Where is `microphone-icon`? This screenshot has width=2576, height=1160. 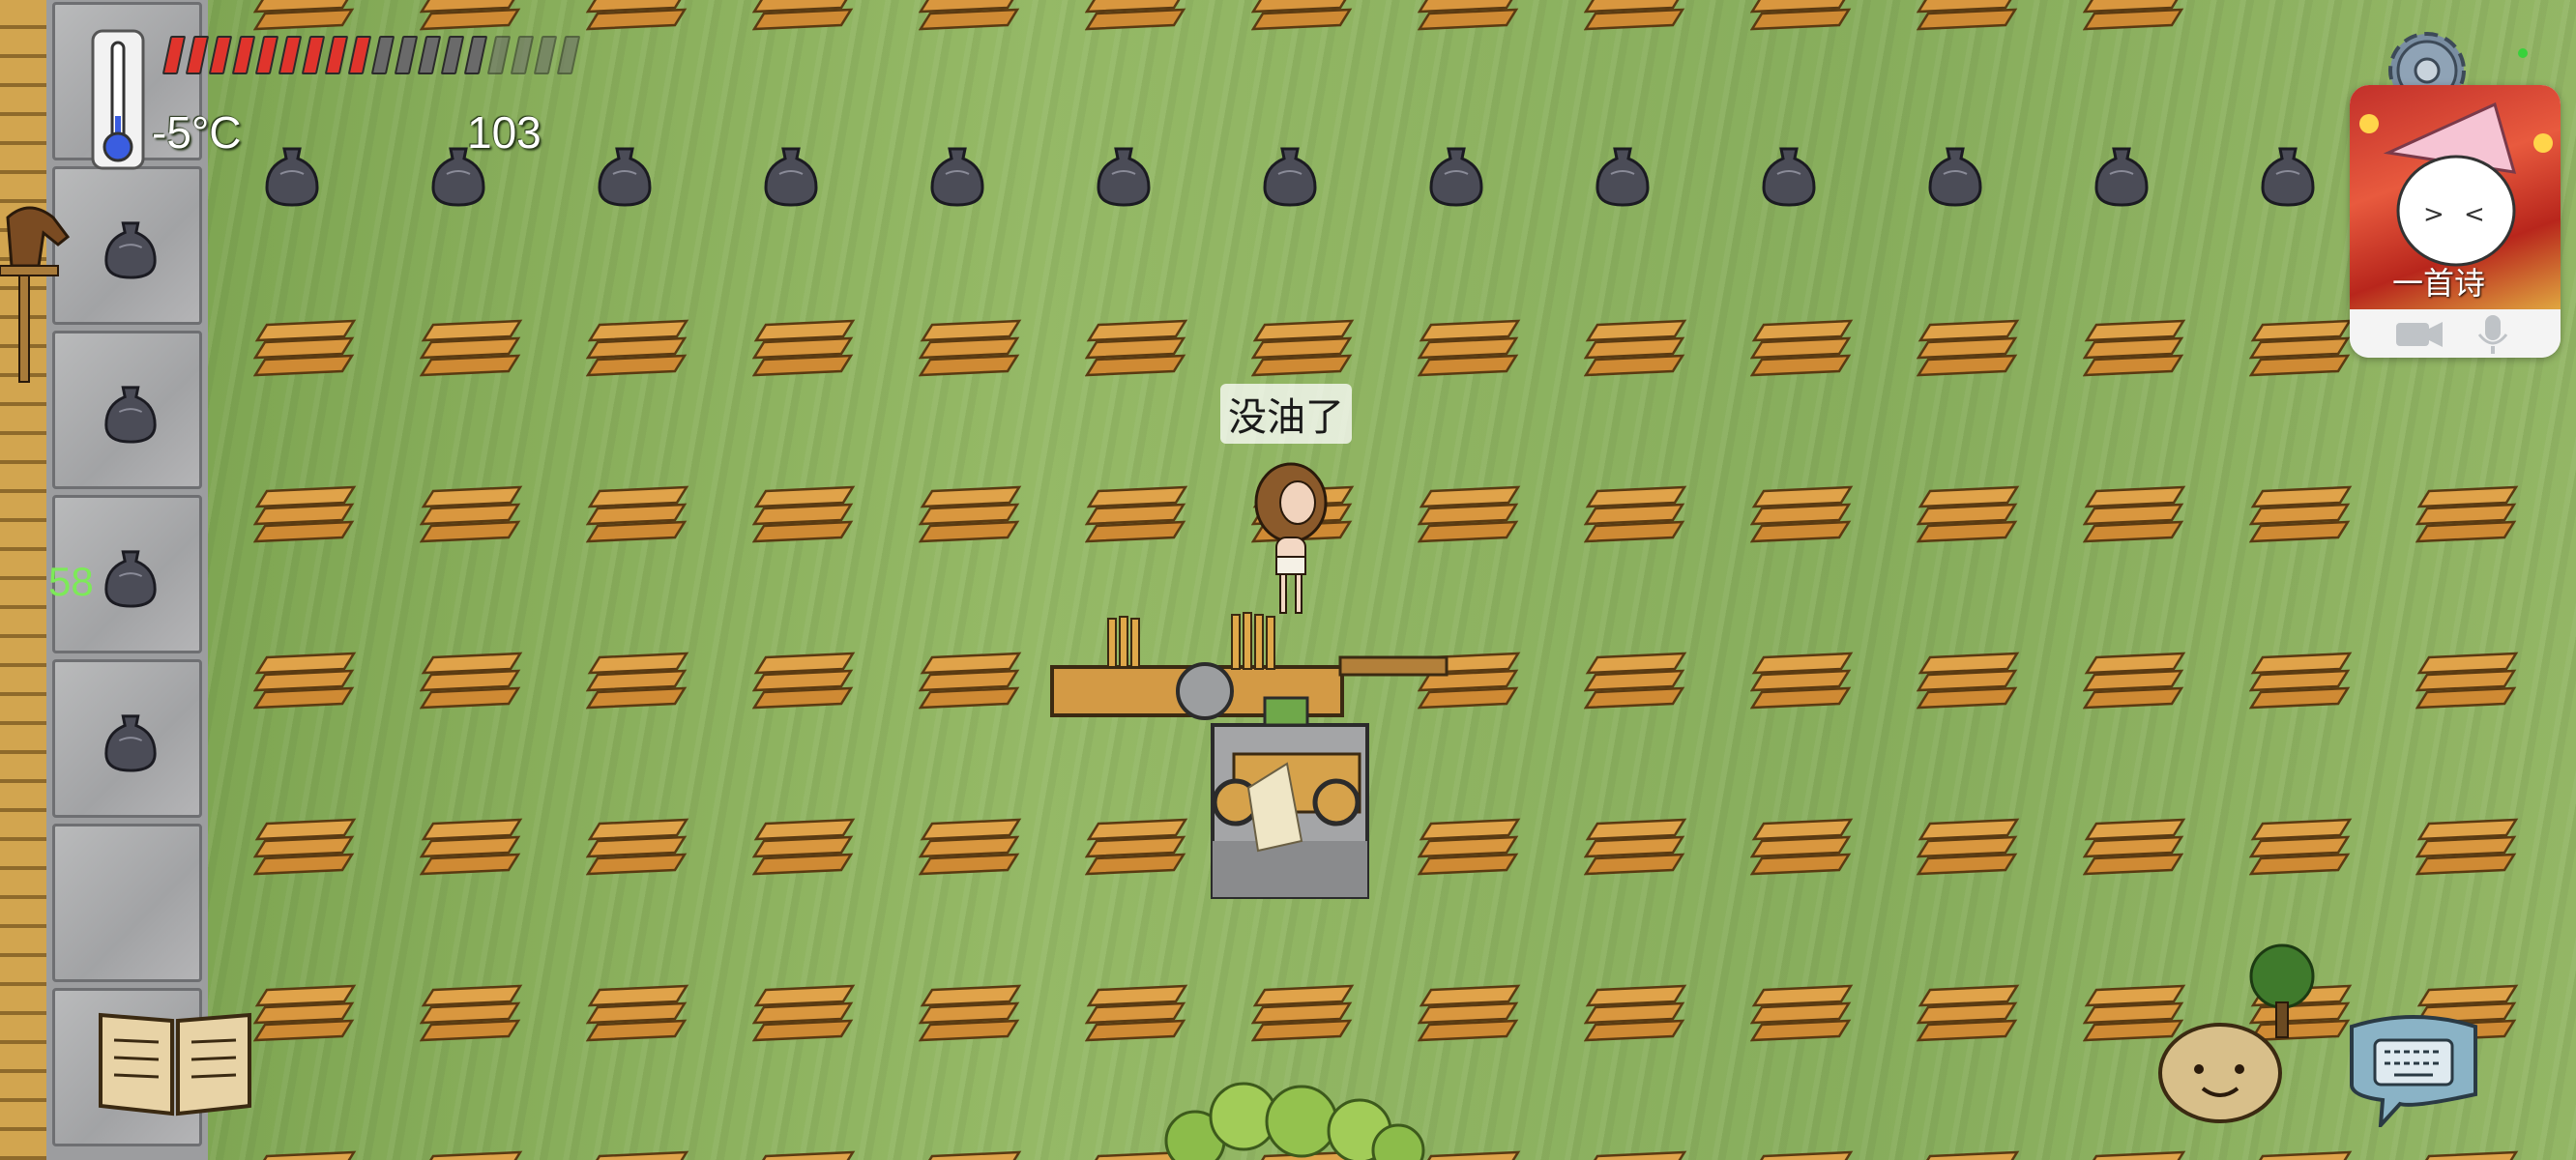 microphone-icon is located at coordinates (2492, 334).